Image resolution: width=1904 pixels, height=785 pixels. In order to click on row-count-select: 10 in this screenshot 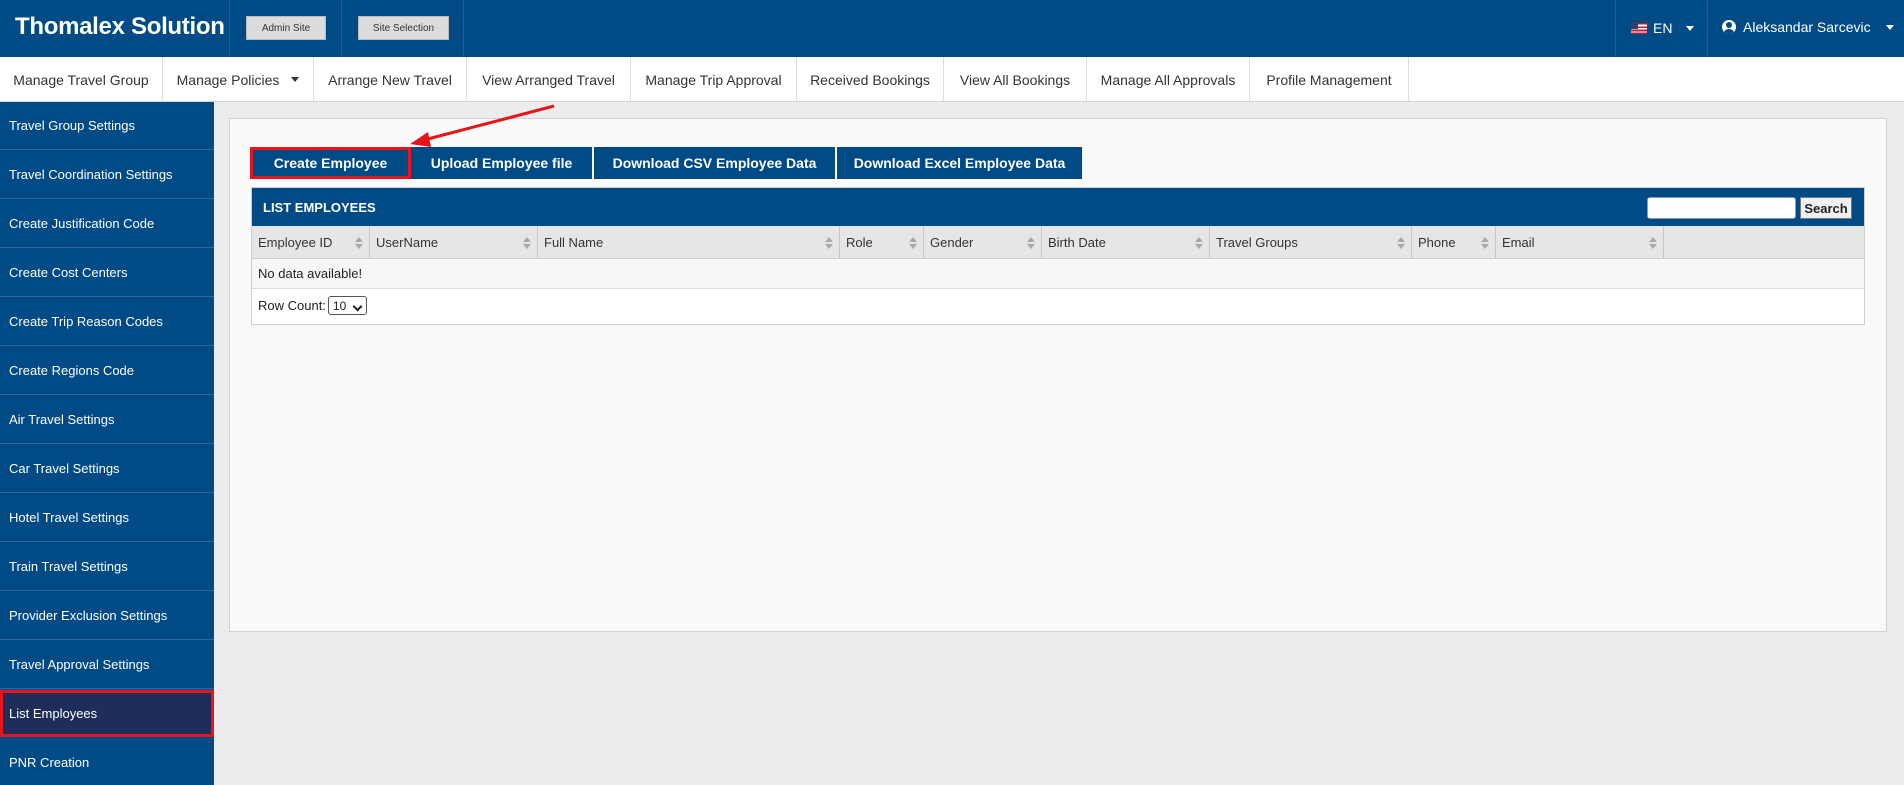, I will do `click(347, 305)`.